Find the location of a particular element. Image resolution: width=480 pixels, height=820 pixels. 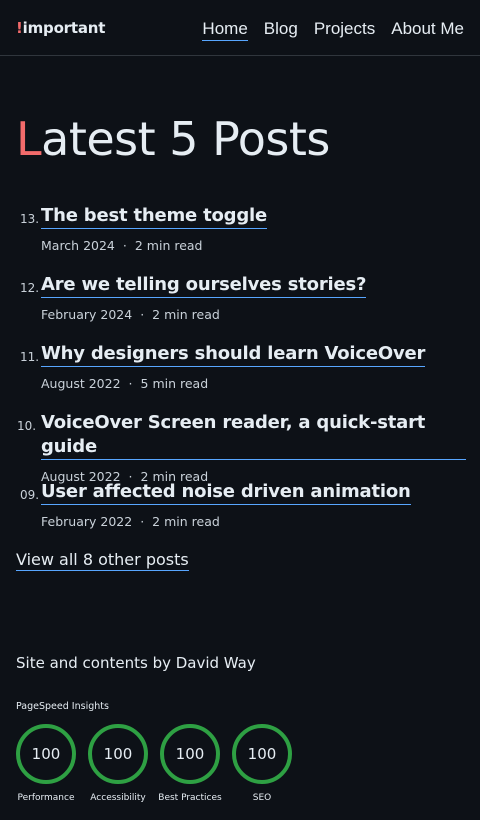

main-nav: Home Blog Projects About Me is located at coordinates (333, 29).